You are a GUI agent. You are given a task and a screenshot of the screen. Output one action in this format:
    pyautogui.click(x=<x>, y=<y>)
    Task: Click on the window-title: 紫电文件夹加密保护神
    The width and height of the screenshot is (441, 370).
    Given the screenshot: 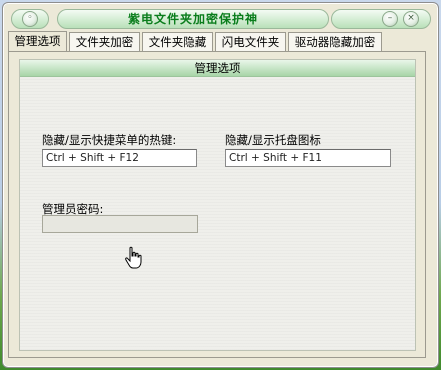 What is the action you would take?
    pyautogui.click(x=192, y=19)
    